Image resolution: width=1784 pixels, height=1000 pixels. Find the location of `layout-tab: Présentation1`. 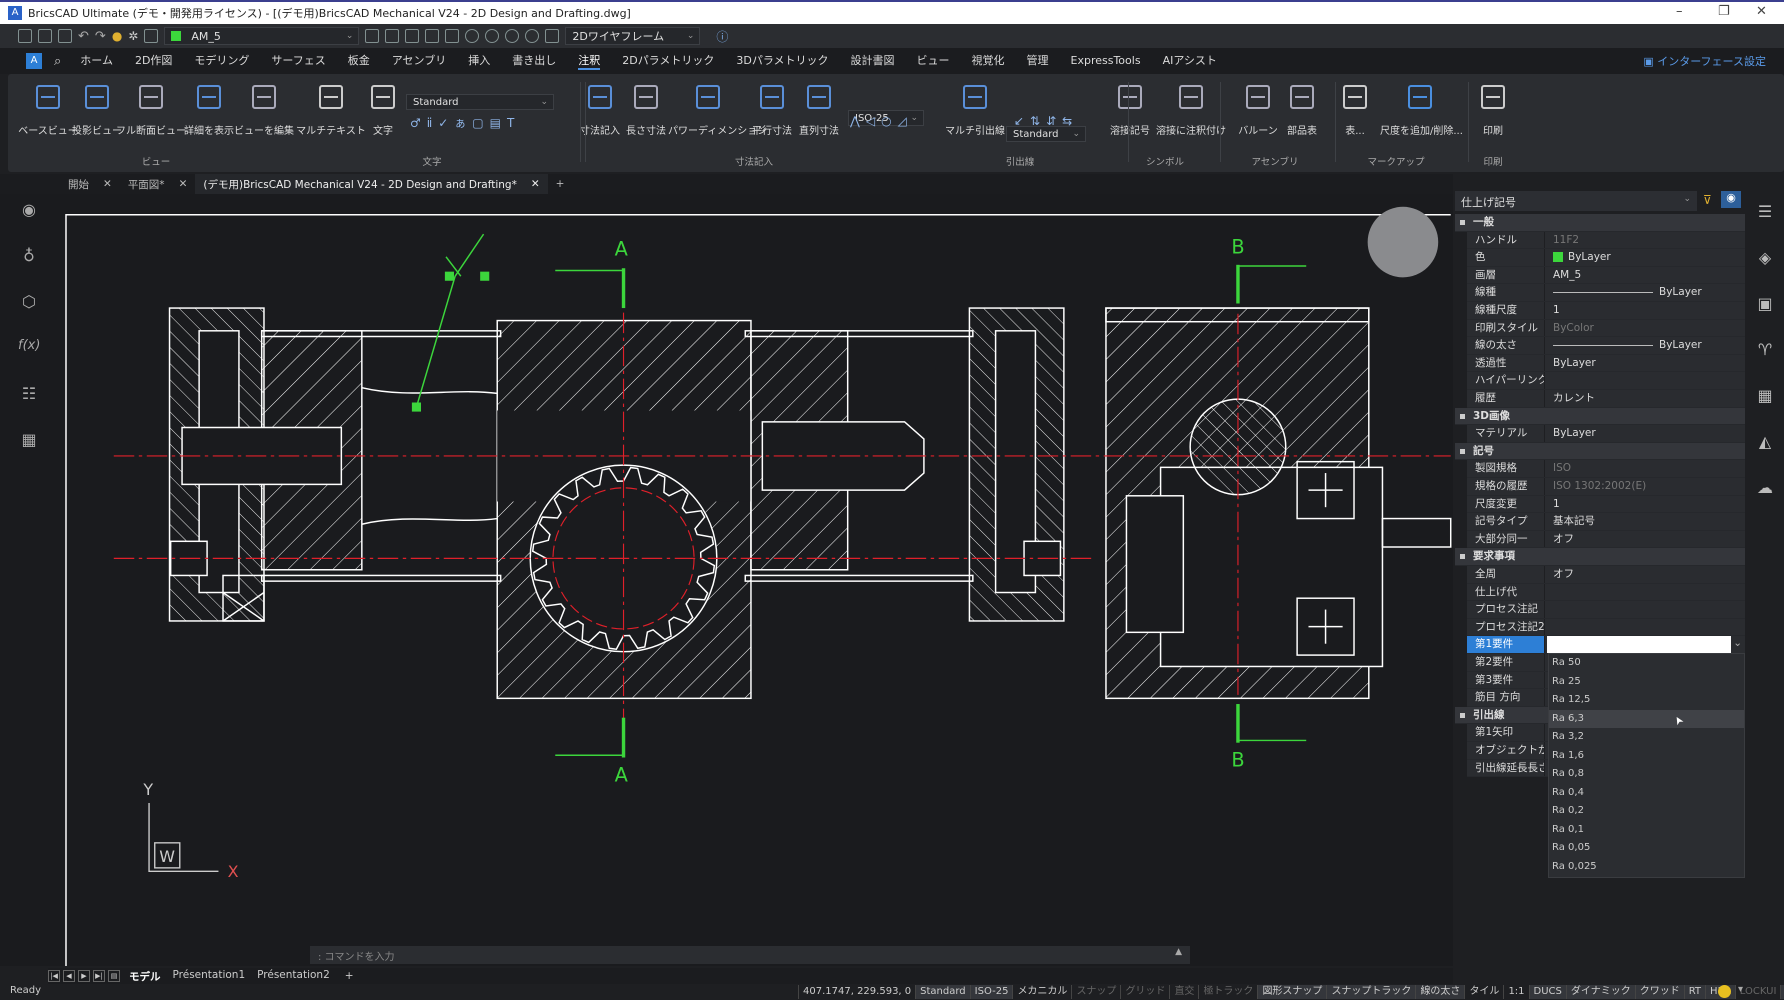

layout-tab: Présentation1 is located at coordinates (209, 976).